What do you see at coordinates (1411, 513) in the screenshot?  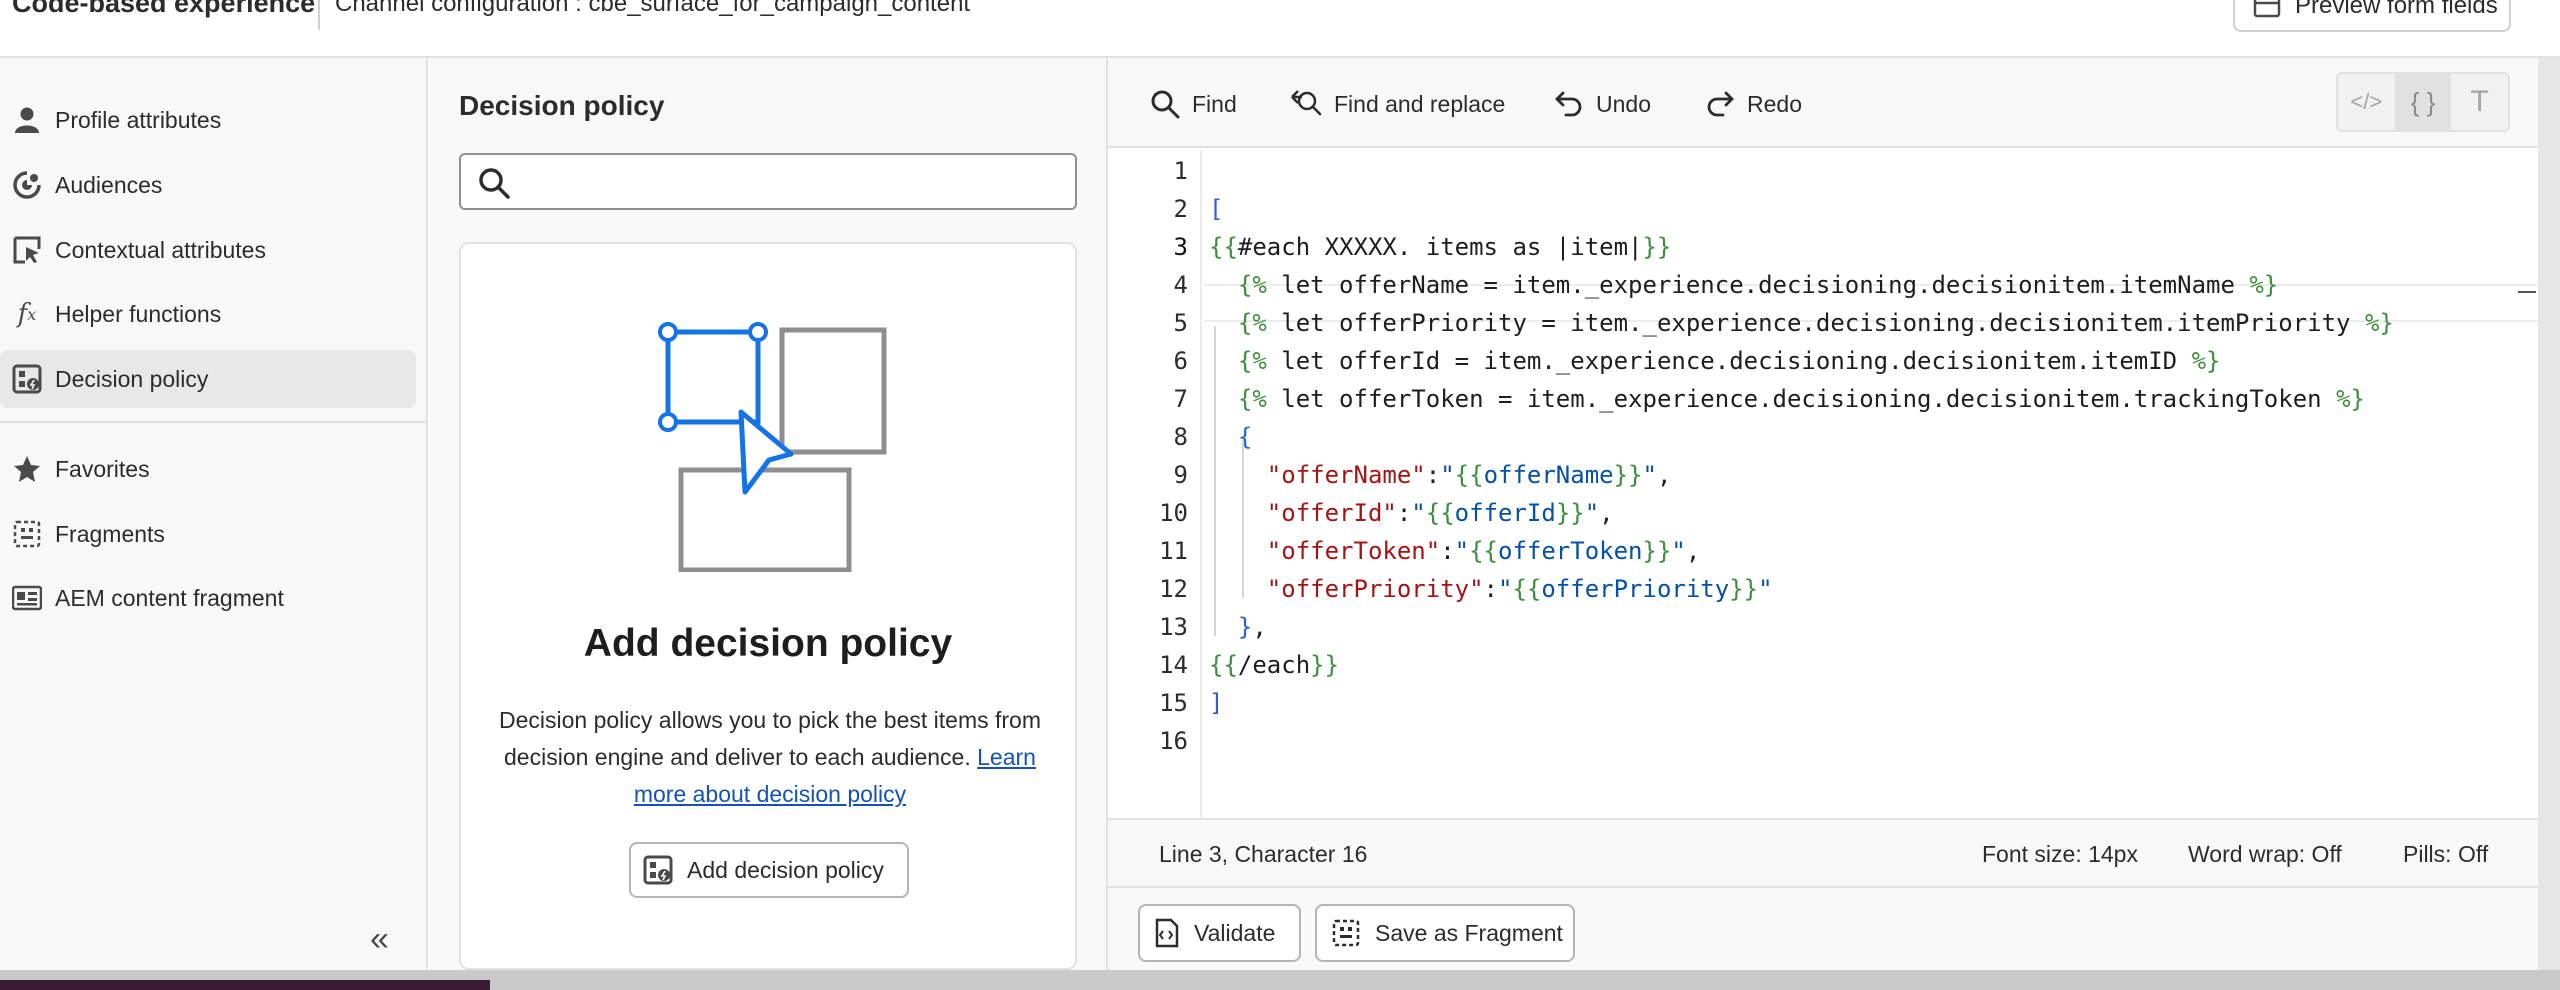 I see `code-line: "offerId":"{{offerId}}",` at bounding box center [1411, 513].